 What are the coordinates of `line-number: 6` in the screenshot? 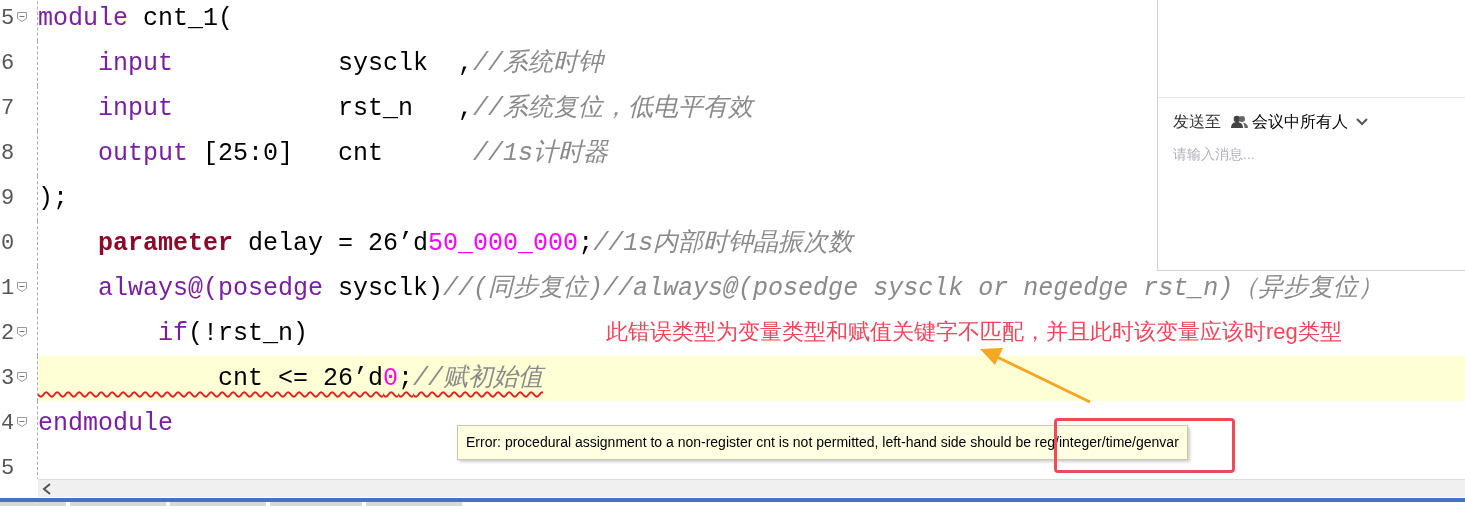 It's located at (8, 63).